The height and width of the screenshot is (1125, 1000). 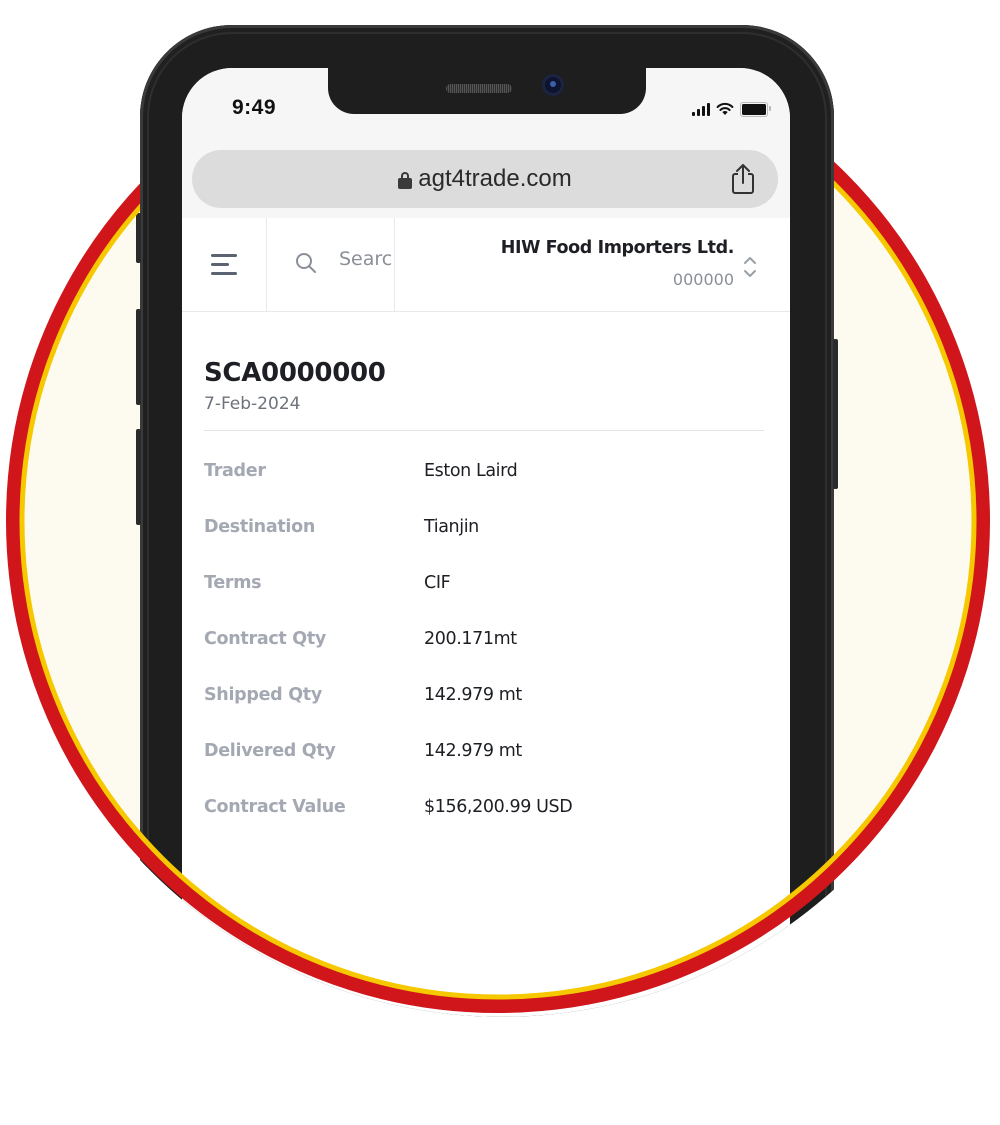 What do you see at coordinates (252, 404) in the screenshot?
I see `contract-date: 7-Feb-2024` at bounding box center [252, 404].